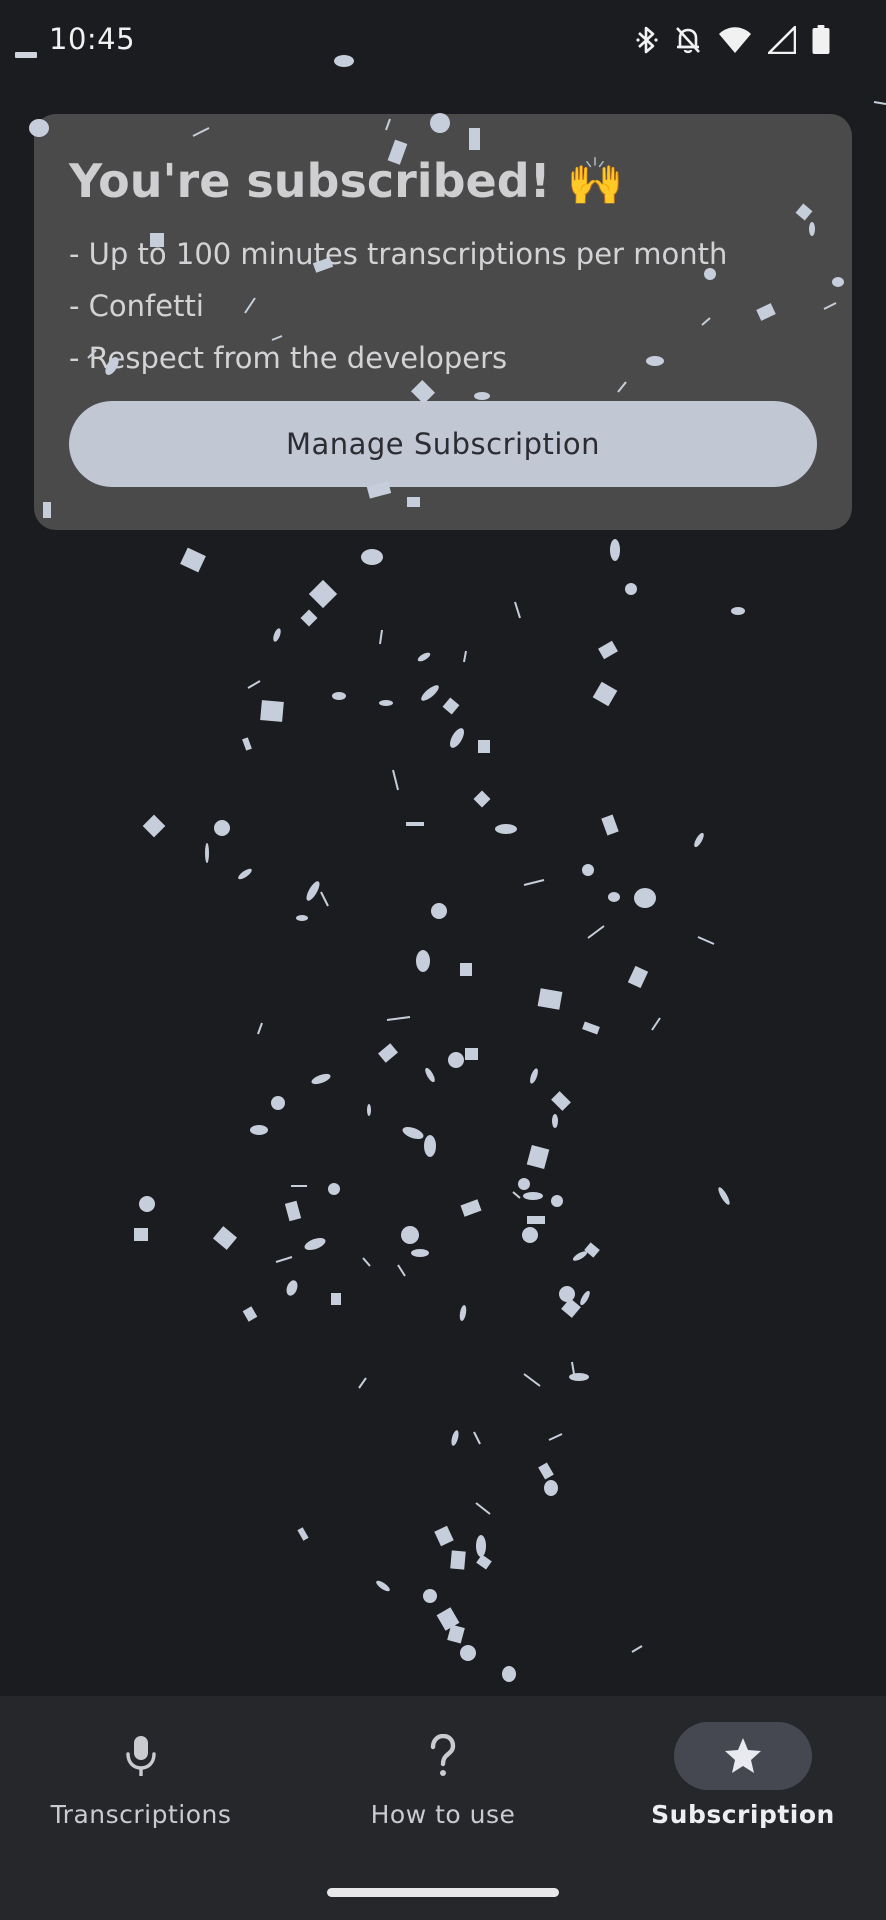 The height and width of the screenshot is (1920, 886). What do you see at coordinates (443, 1797) in the screenshot?
I see `nav-item-how-to-use: How to use` at bounding box center [443, 1797].